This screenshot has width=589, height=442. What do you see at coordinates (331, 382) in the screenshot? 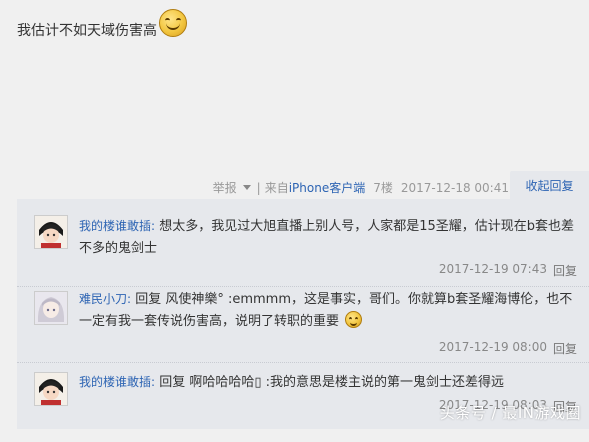
I see `reply-body: 回复 啊哈哈哈哈▯ :我的意思是楼主说的第一鬼剑士还差得远` at bounding box center [331, 382].